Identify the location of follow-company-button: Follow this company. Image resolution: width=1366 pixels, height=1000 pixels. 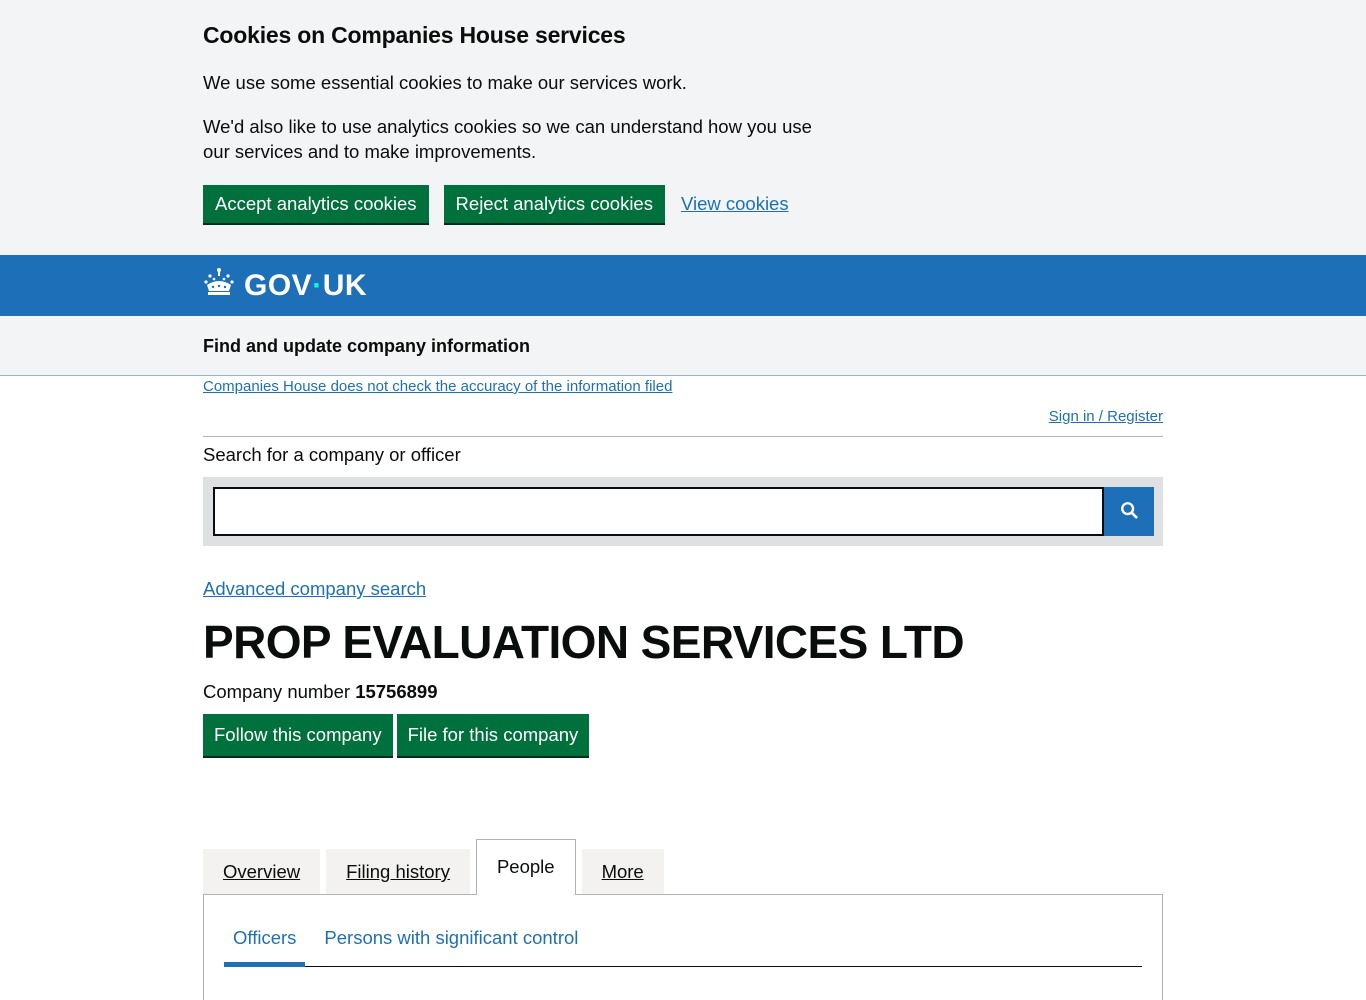
(298, 735).